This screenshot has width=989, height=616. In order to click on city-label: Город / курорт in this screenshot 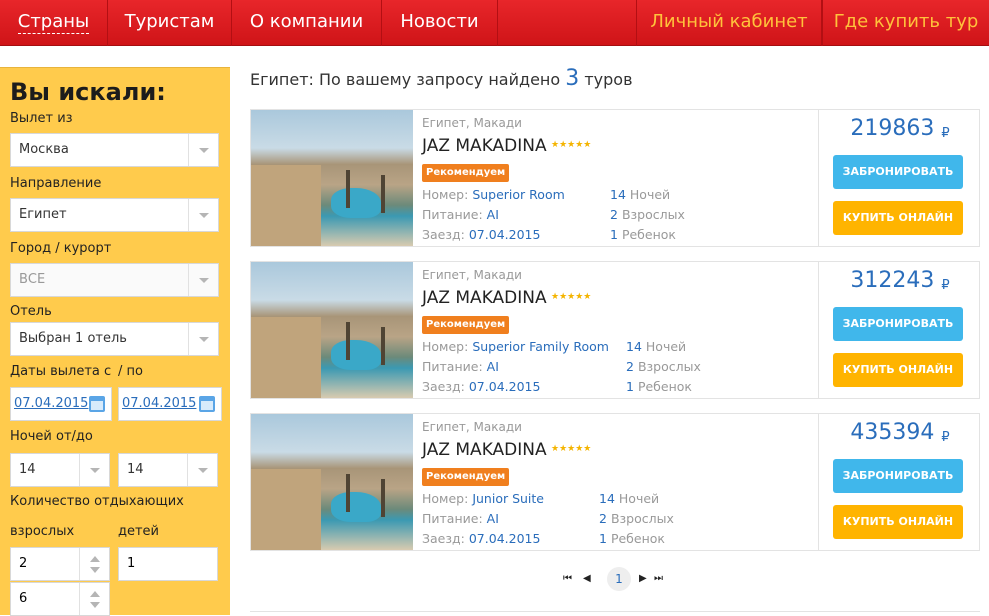, I will do `click(61, 248)`.